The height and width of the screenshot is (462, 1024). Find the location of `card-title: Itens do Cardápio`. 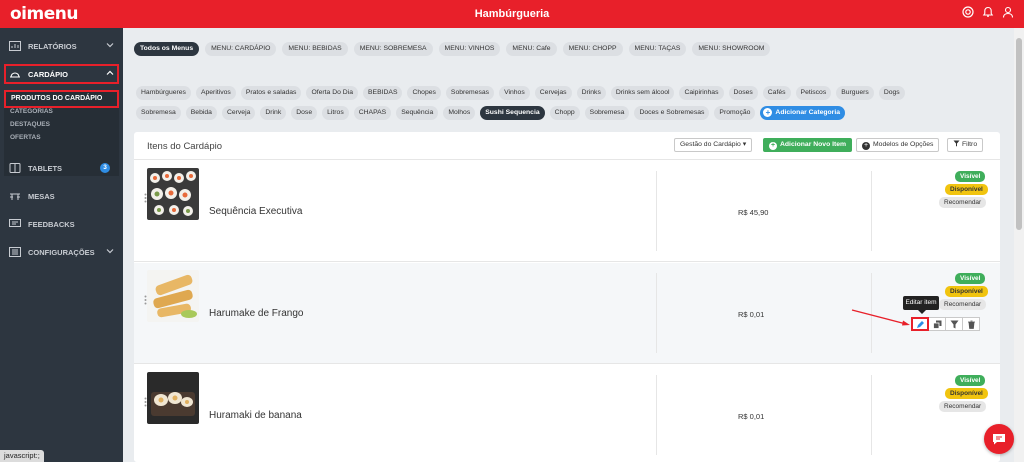

card-title: Itens do Cardápio is located at coordinates (184, 146).